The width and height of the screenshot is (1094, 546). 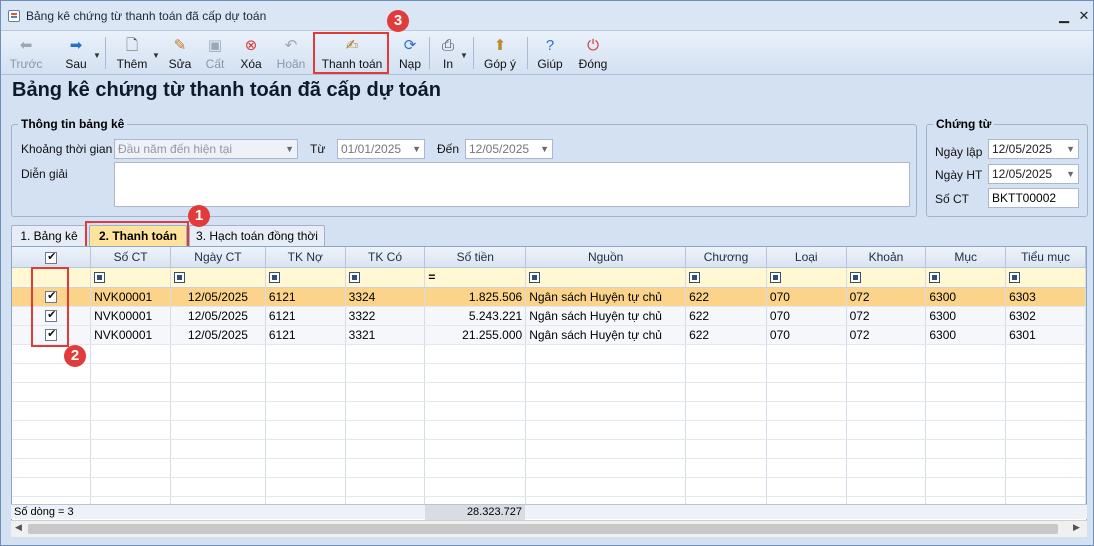 I want to click on posted-date-input: 12/05/2025 ▼, so click(x=1033, y=174).